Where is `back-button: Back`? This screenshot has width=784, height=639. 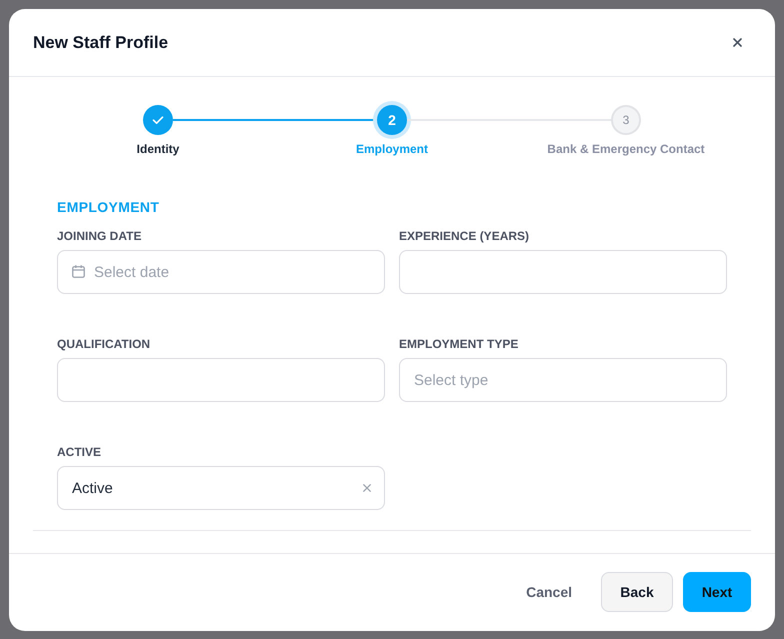
back-button: Back is located at coordinates (637, 592).